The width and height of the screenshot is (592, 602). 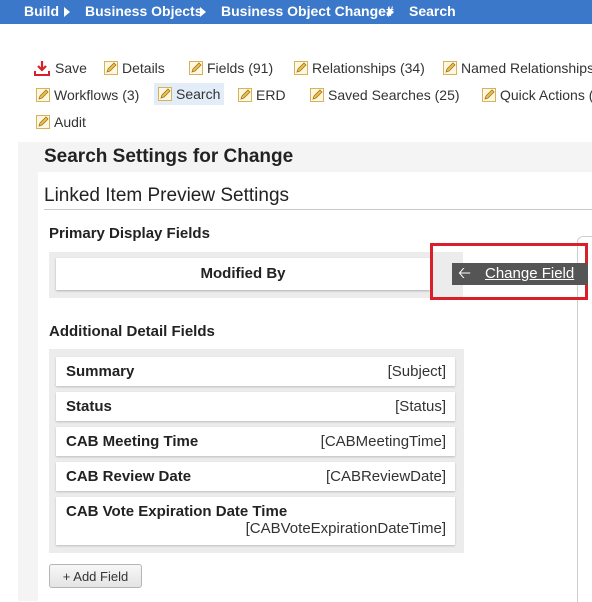 I want to click on save-button: Save, so click(x=60, y=68).